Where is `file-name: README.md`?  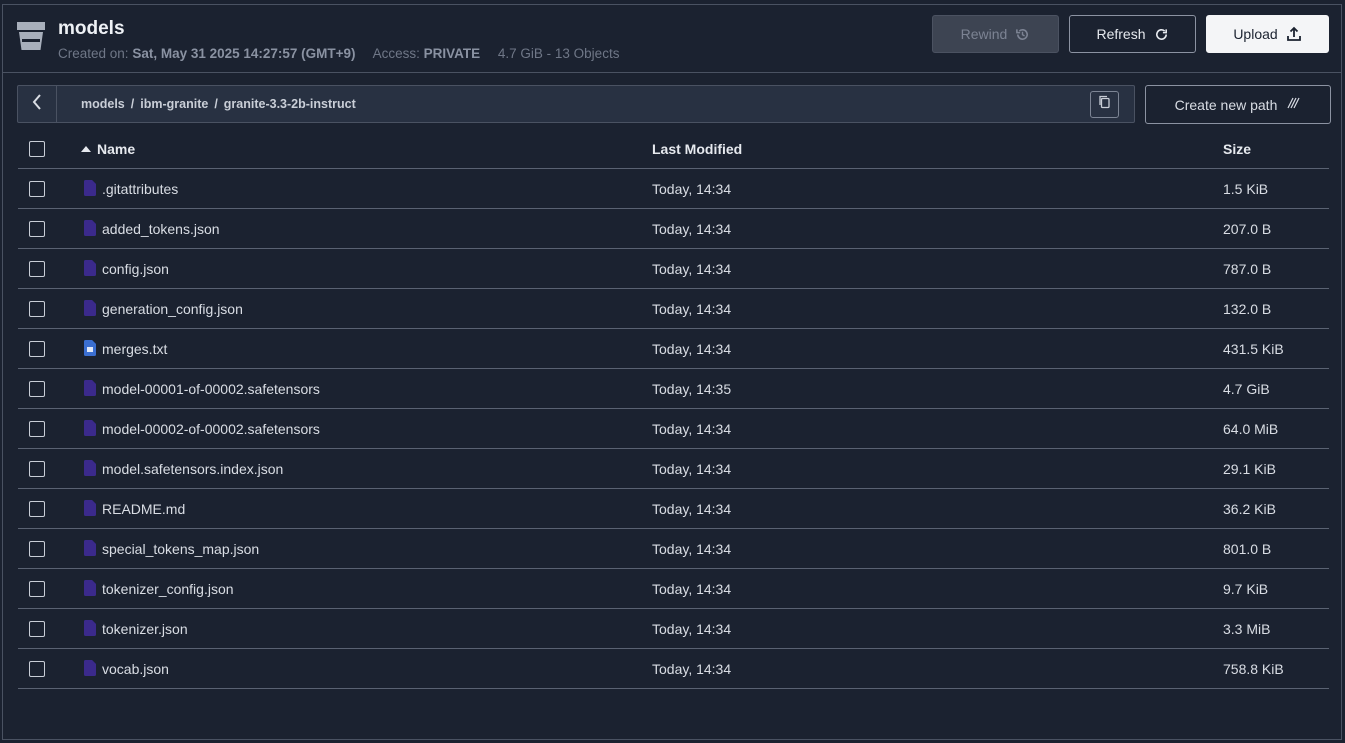
file-name: README.md is located at coordinates (143, 509).